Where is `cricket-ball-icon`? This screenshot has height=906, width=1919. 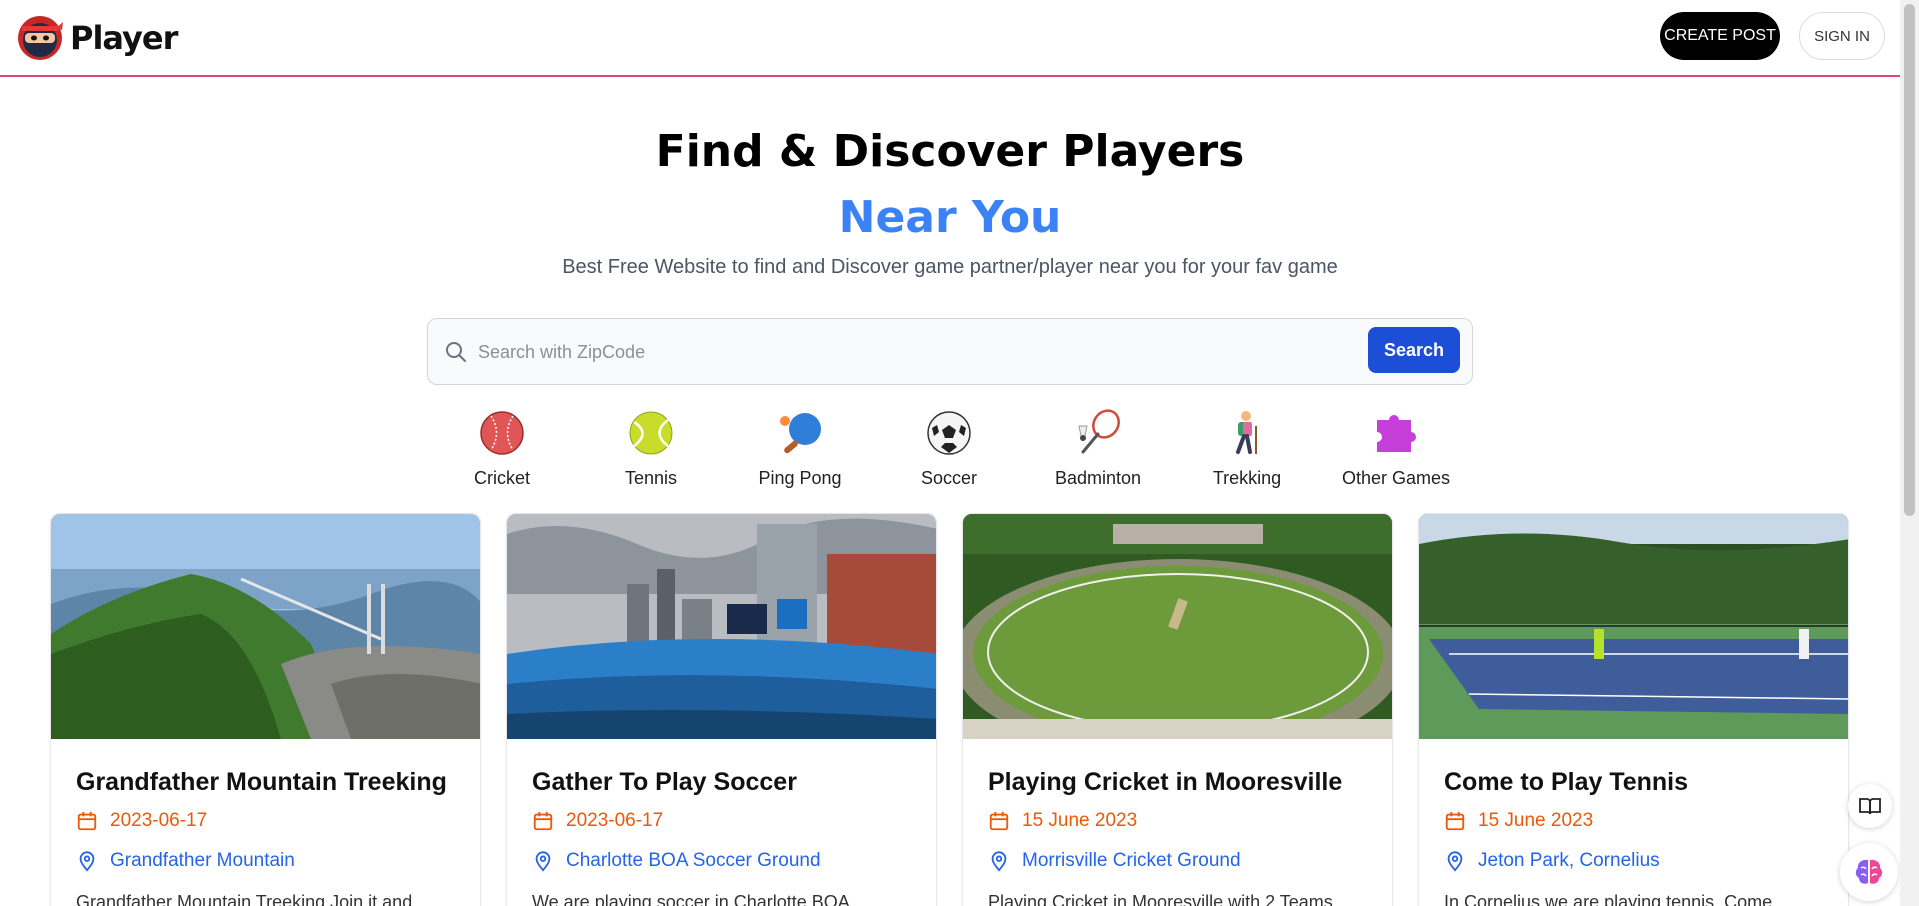
cricket-ball-icon is located at coordinates (502, 433).